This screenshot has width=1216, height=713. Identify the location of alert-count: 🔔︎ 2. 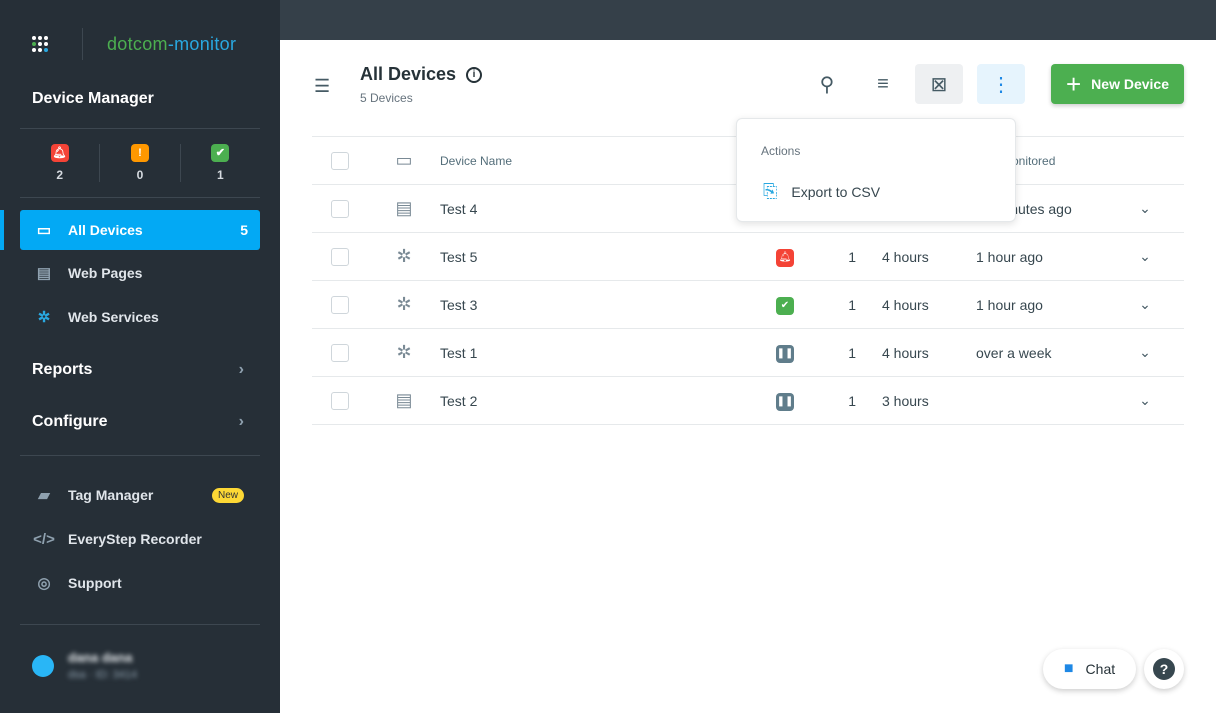
(60, 163).